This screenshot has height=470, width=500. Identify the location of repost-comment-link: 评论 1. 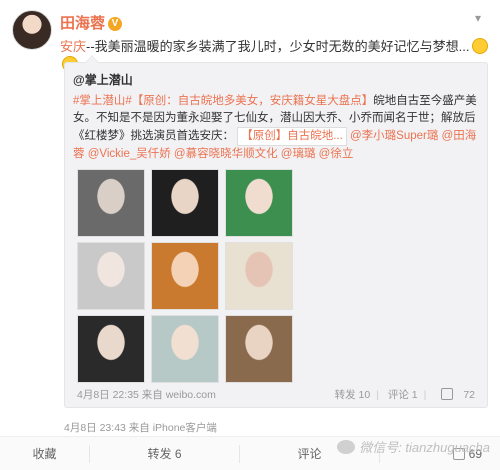
(403, 395).